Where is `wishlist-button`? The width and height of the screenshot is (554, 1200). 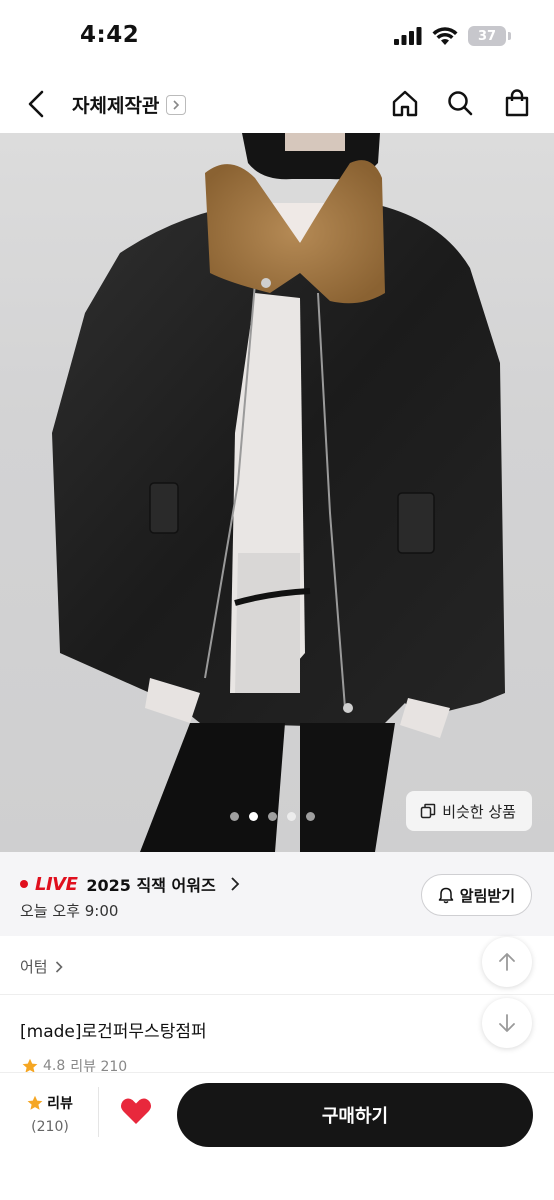 wishlist-button is located at coordinates (138, 1113).